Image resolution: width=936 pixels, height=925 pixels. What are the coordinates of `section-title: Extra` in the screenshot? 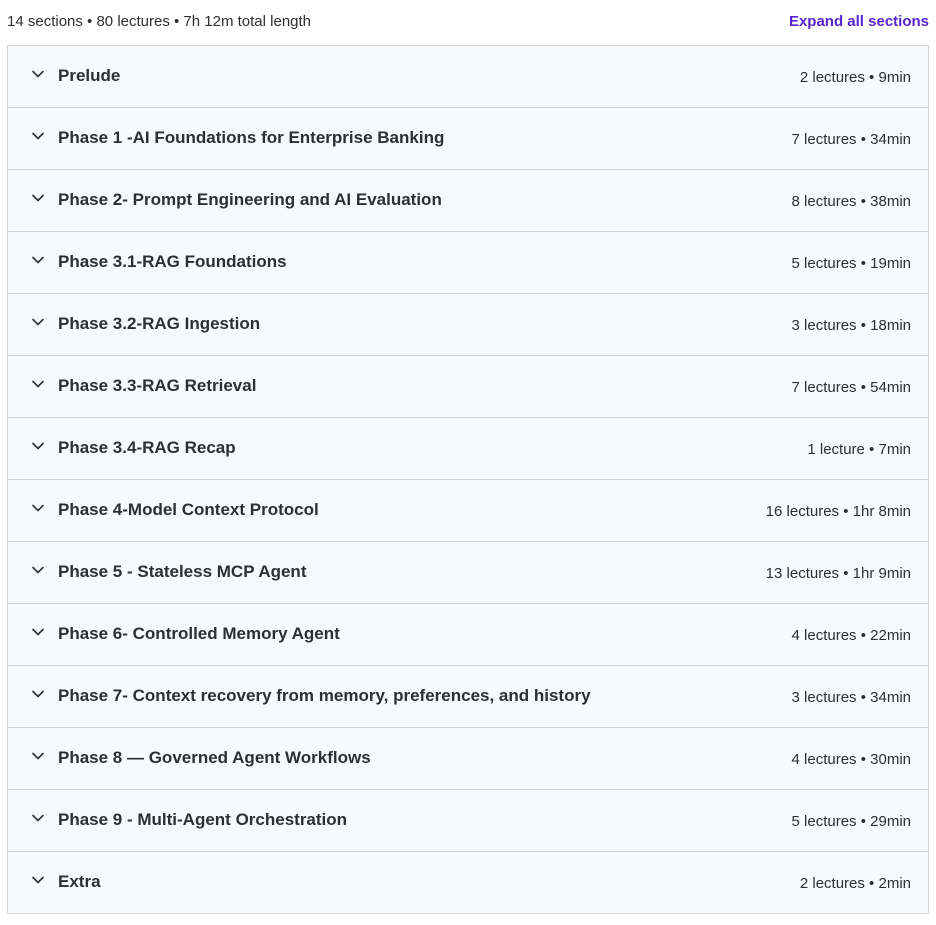 It's located at (79, 881).